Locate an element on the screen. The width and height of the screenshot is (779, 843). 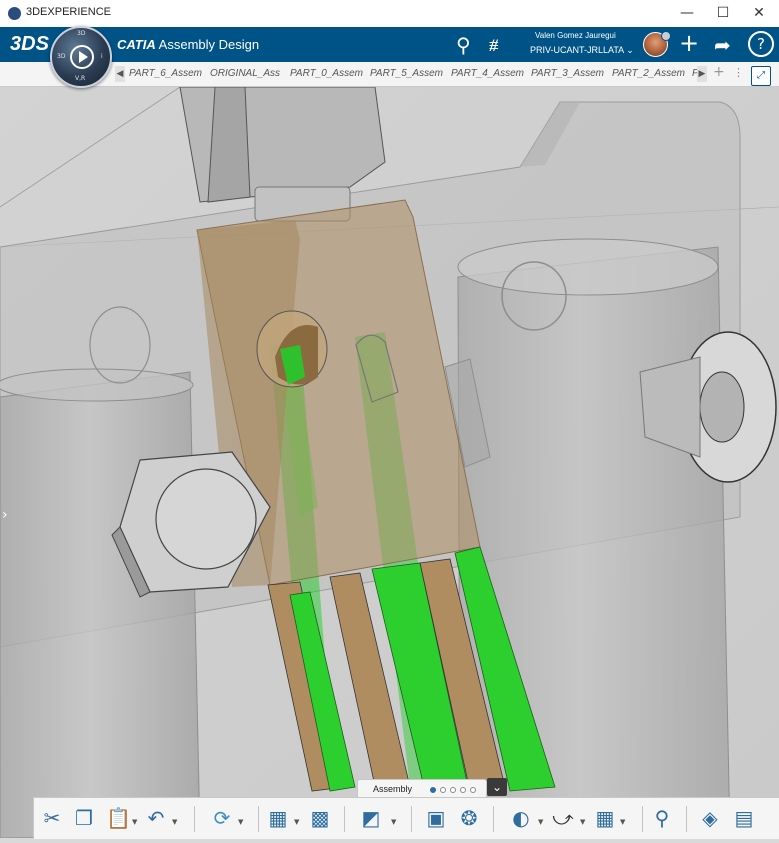
search-icon: ⚲ is located at coordinates (463, 45).